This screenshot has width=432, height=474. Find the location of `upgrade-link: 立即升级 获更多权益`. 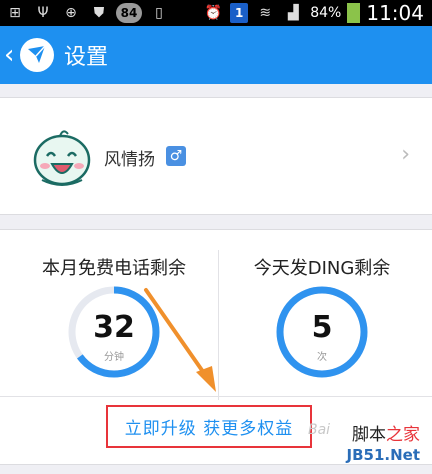

upgrade-link: 立即升级 获更多权益 is located at coordinates (209, 426).